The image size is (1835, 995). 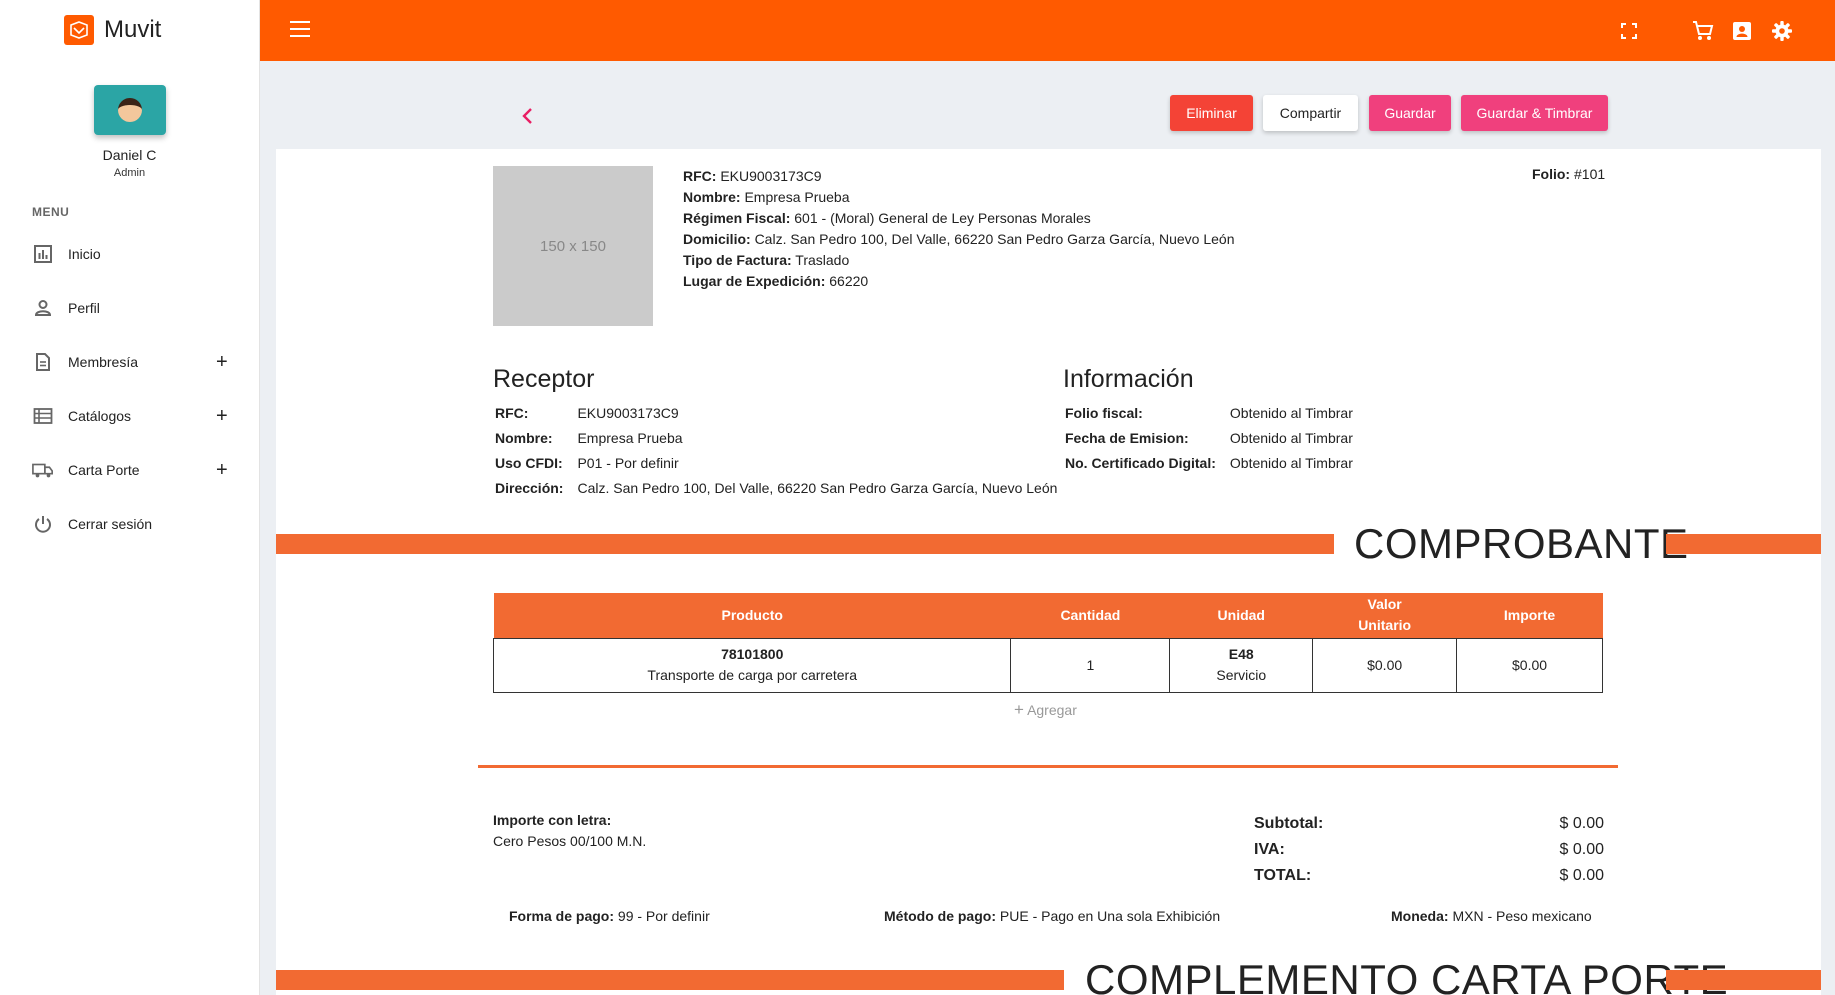 I want to click on user-card: Daniel C Admin, so click(x=129, y=132).